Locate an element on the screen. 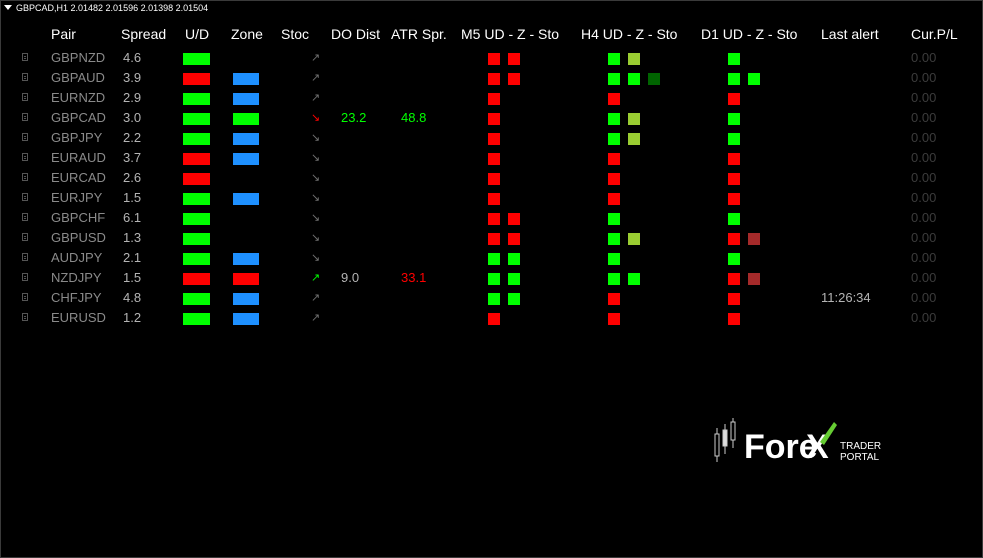  table-row: GBPCHF 6.1 ↘ 0.00 is located at coordinates (491, 218).